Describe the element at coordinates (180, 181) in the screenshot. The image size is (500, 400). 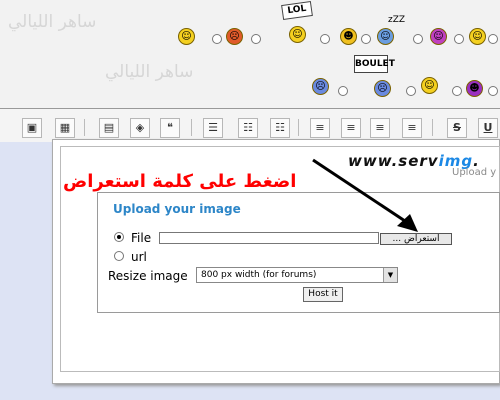
I see `instruction-callout: اضغط على كلمة استعراض` at that location.